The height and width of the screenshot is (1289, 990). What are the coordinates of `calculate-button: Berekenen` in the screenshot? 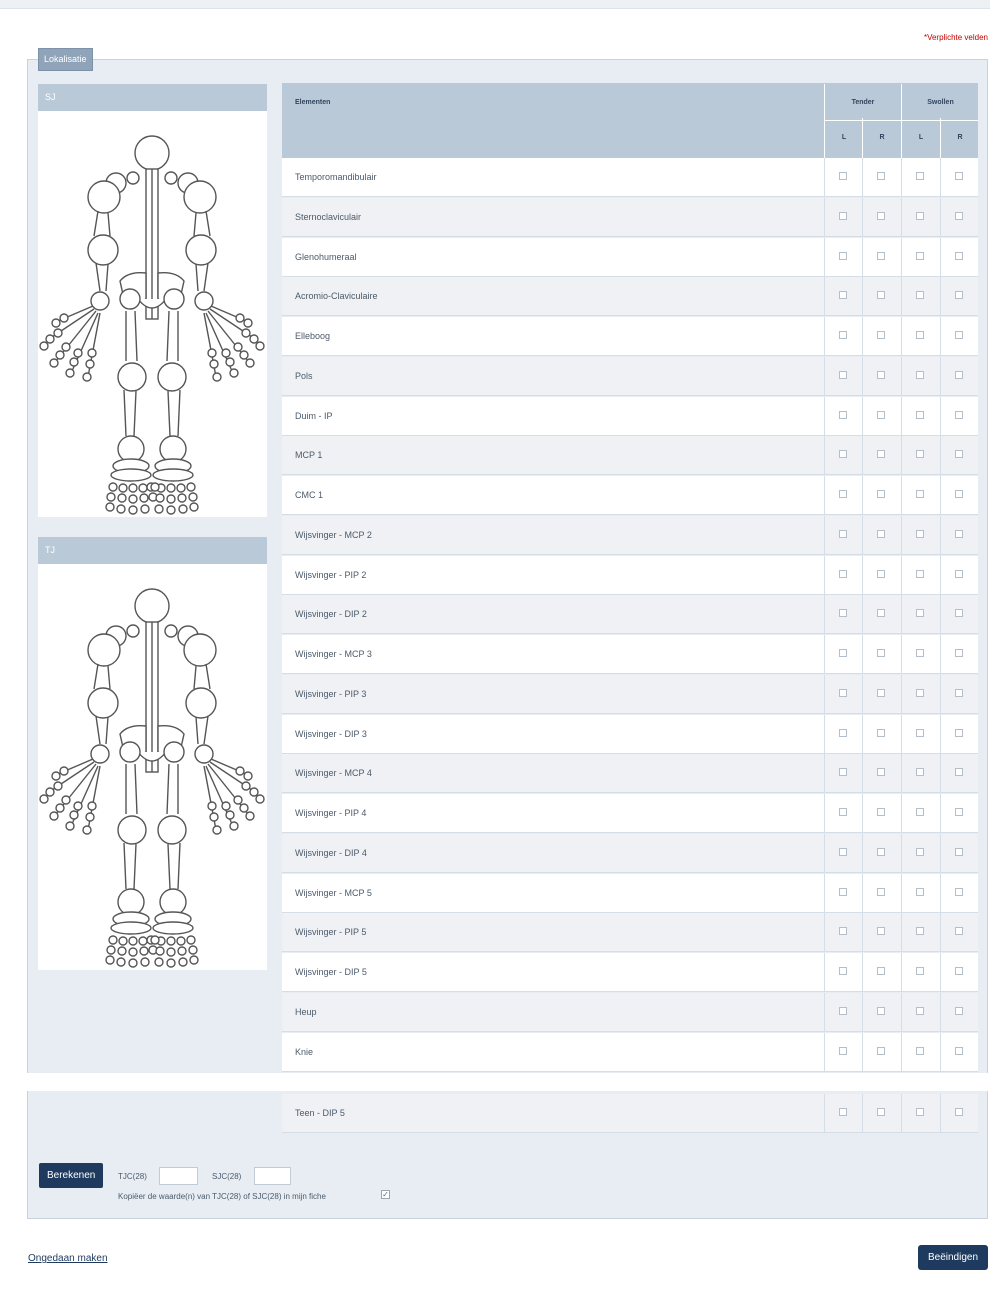 It's located at (71, 1175).